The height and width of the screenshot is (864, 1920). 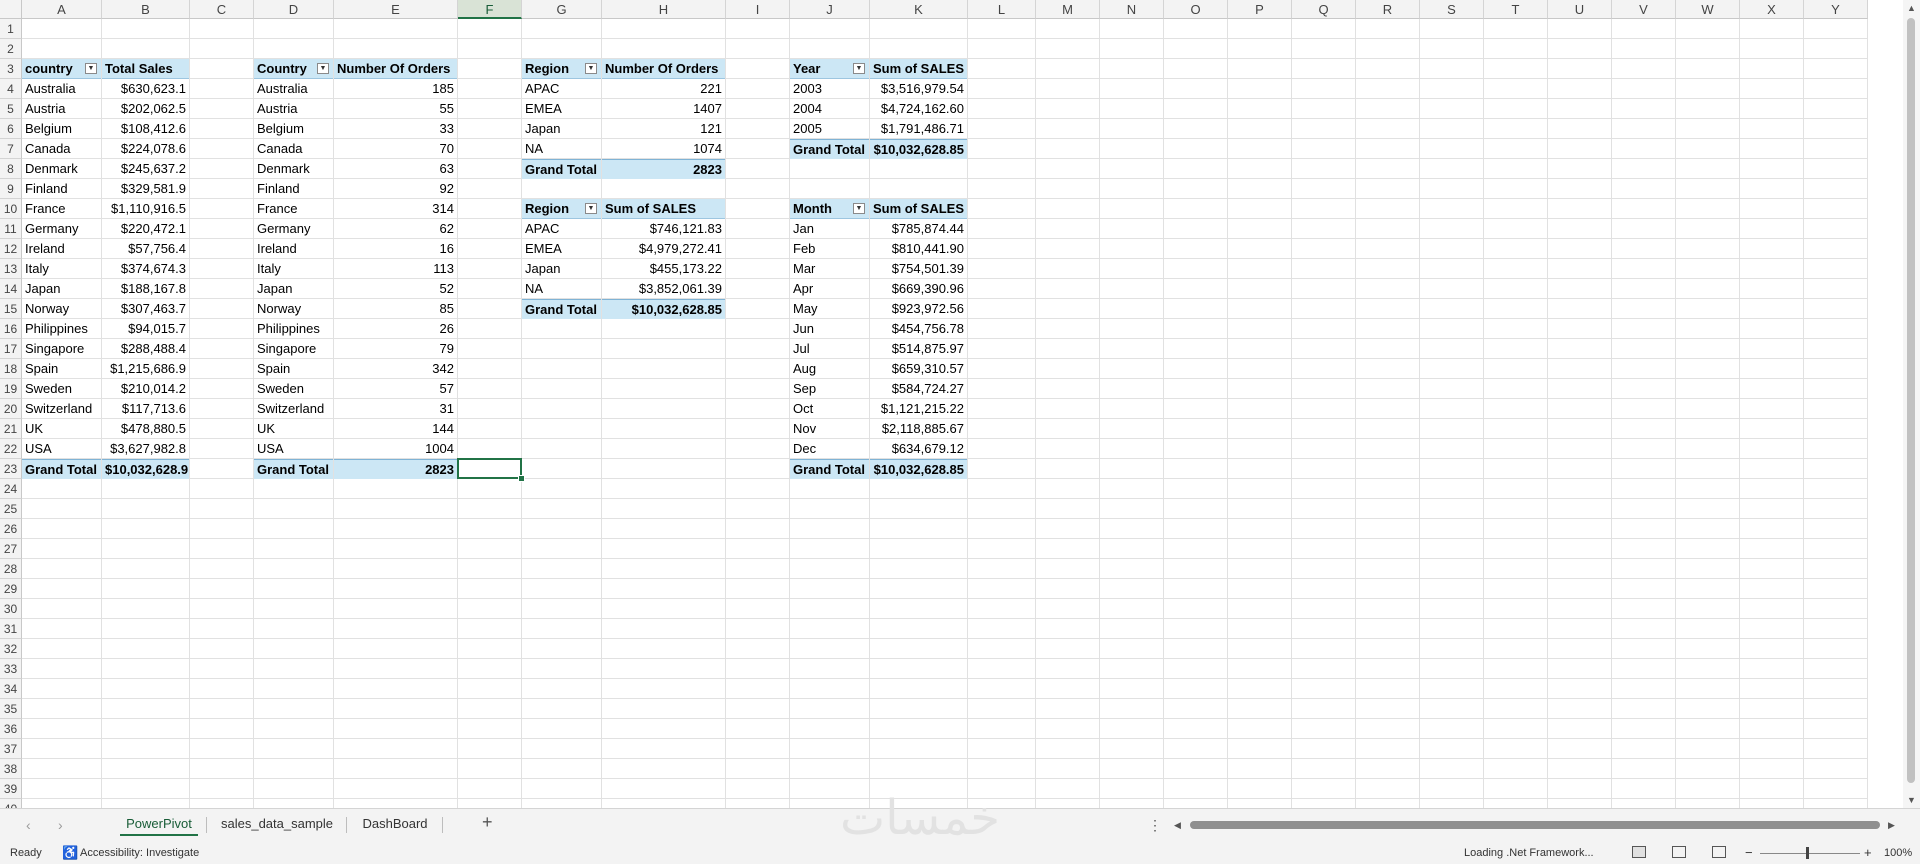 I want to click on month-sales-row-label: Jan, so click(x=829, y=229).